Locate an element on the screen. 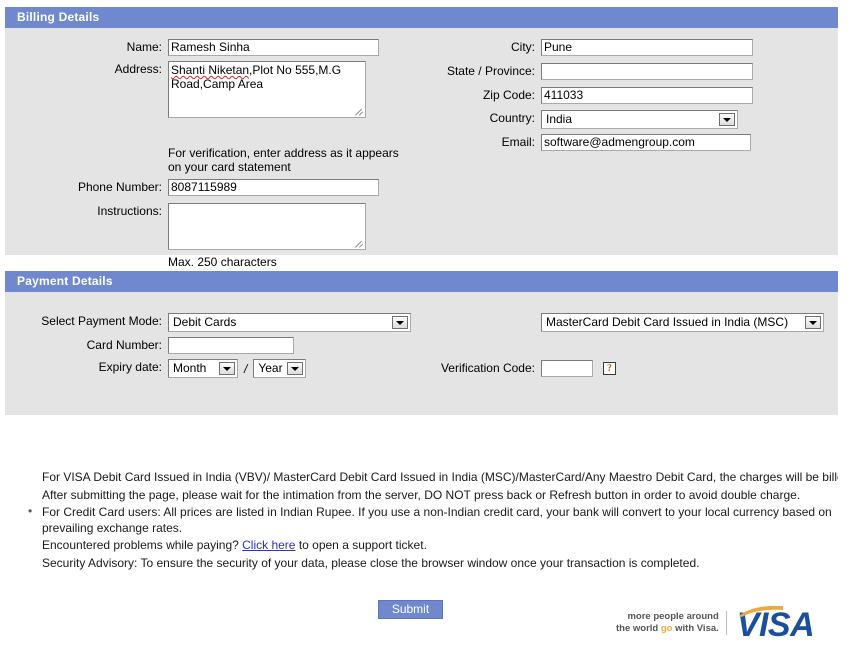 The image size is (858, 658). verification-code-row: Verification Code: ? is located at coordinates (515, 368).